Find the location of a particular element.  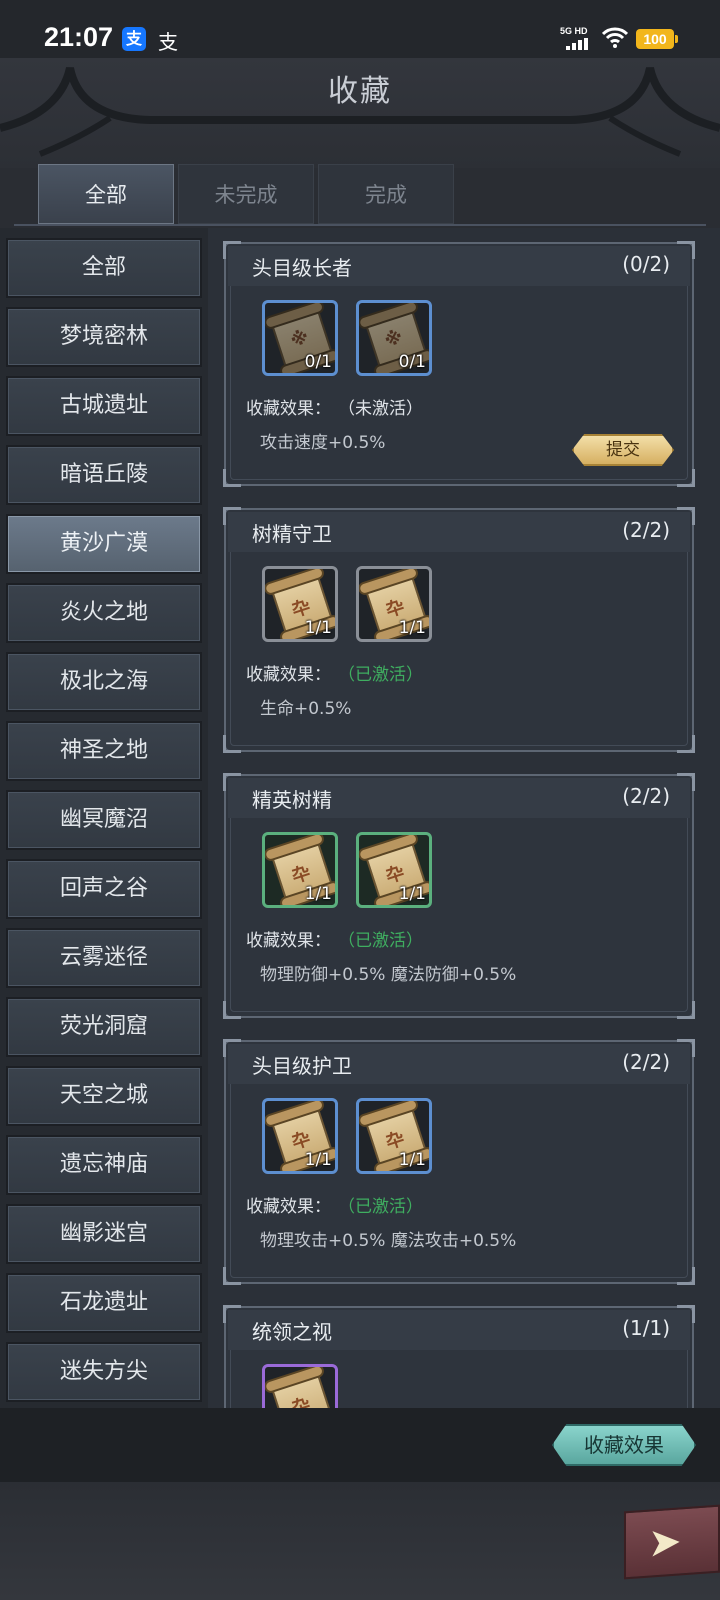

sidebar-item-dream-forest: 梦境密林 is located at coordinates (104, 337).